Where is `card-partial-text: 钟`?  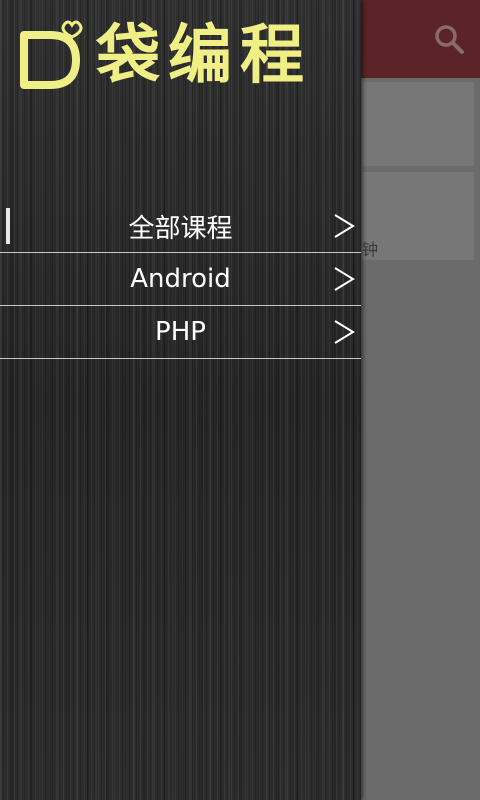 card-partial-text: 钟 is located at coordinates (370, 249).